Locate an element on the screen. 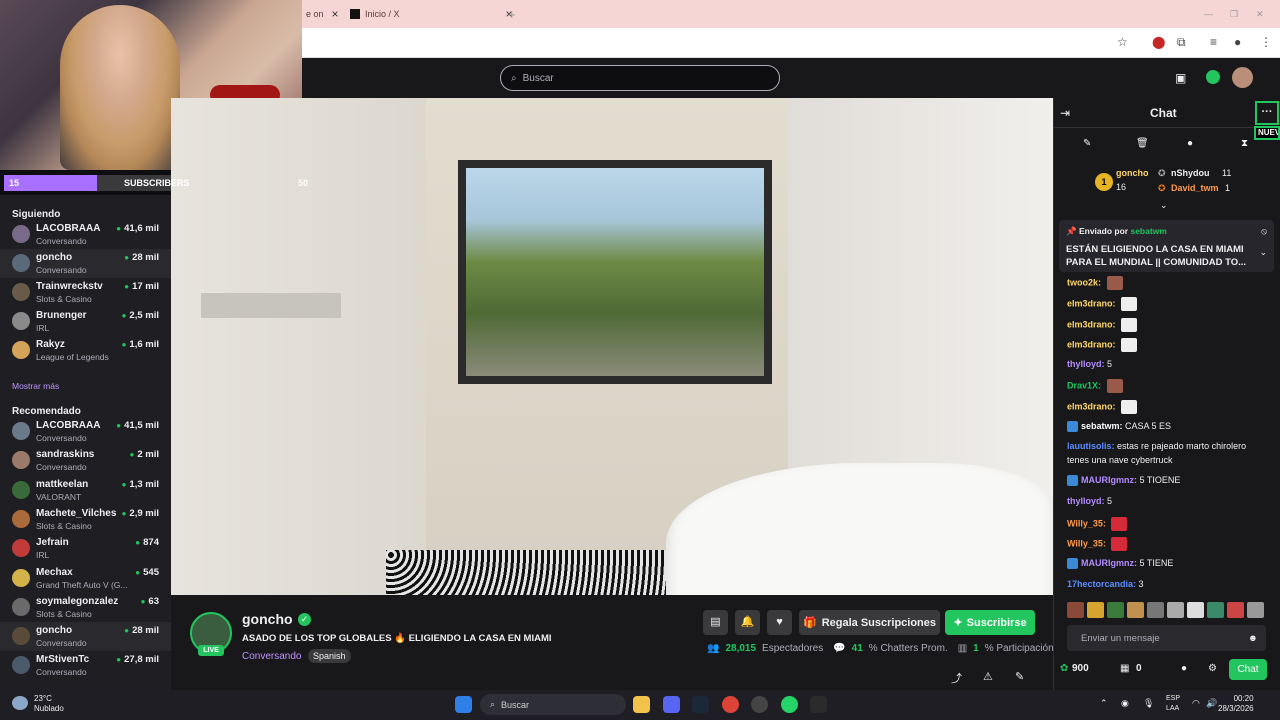 The height and width of the screenshot is (720, 1280). show-more-link: Mostrar más is located at coordinates (35, 386).